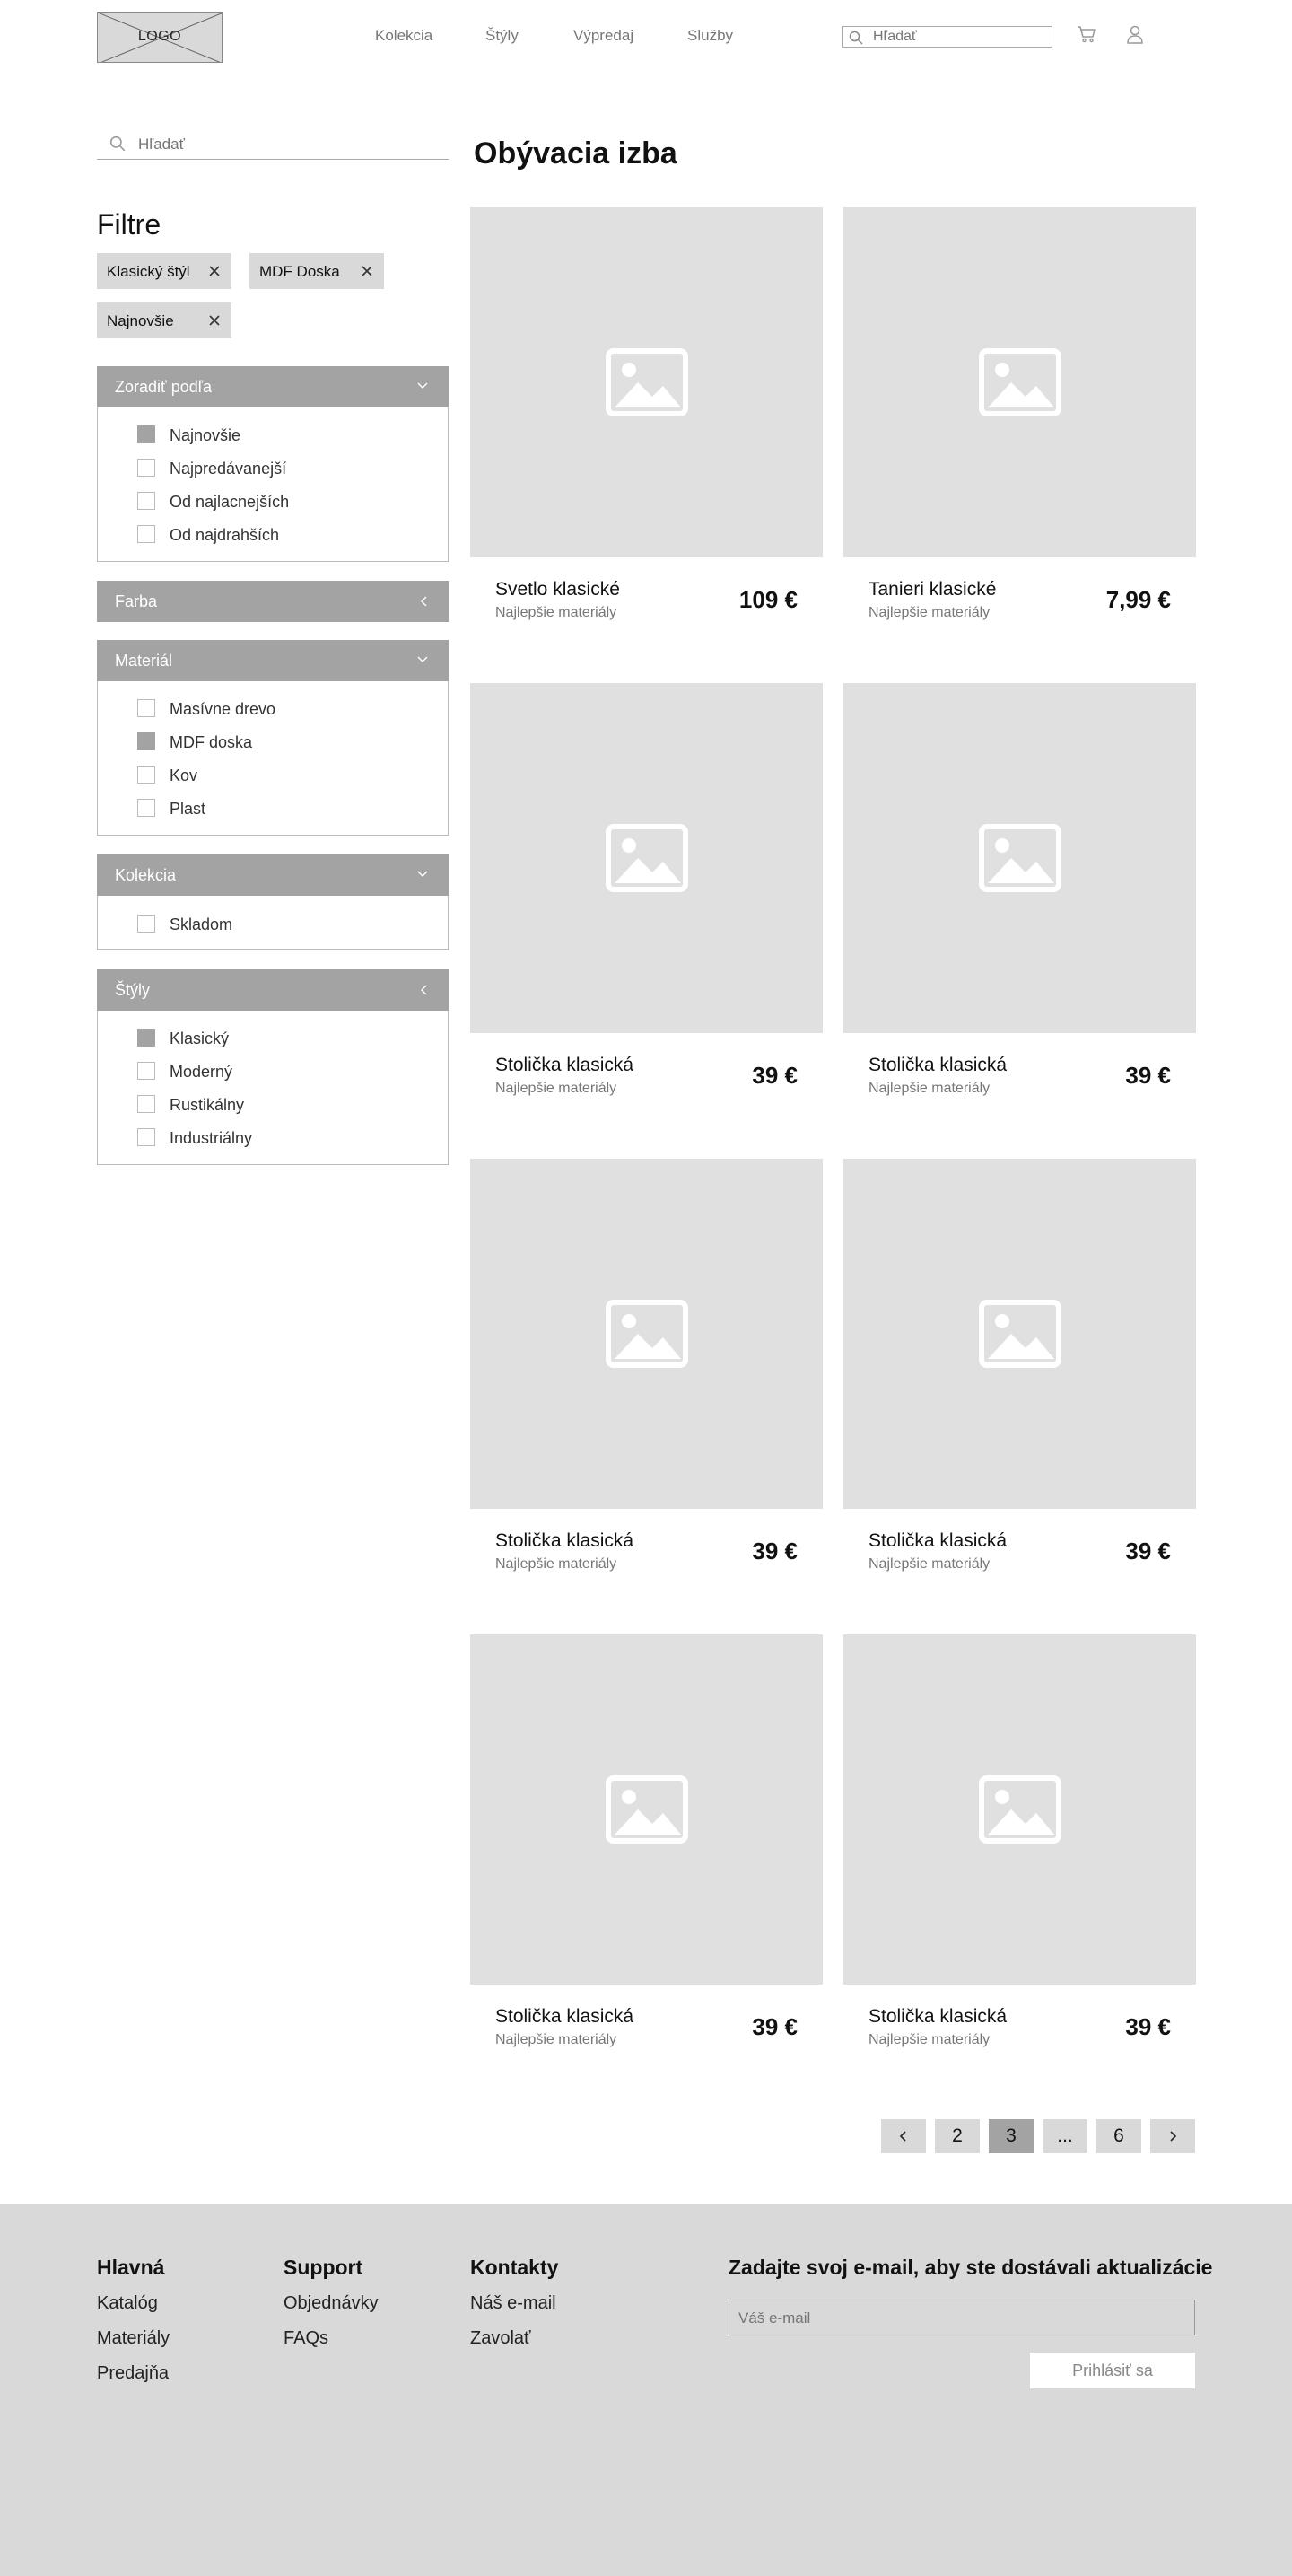 The image size is (1292, 2576). I want to click on filter-group-header: Kolekcia, so click(273, 875).